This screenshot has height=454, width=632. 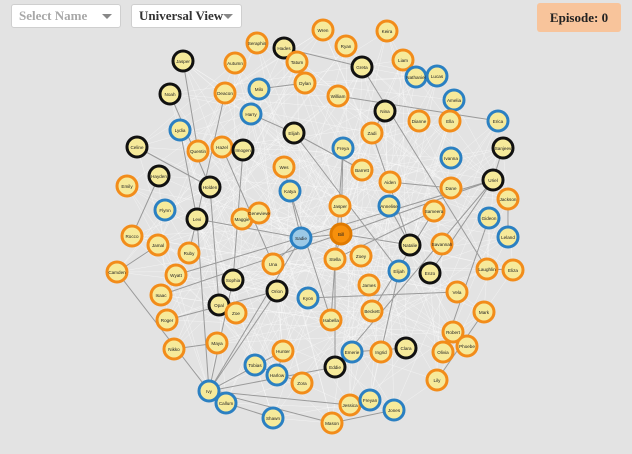 What do you see at coordinates (251, 114) in the screenshot?
I see `node-harry: Harry` at bounding box center [251, 114].